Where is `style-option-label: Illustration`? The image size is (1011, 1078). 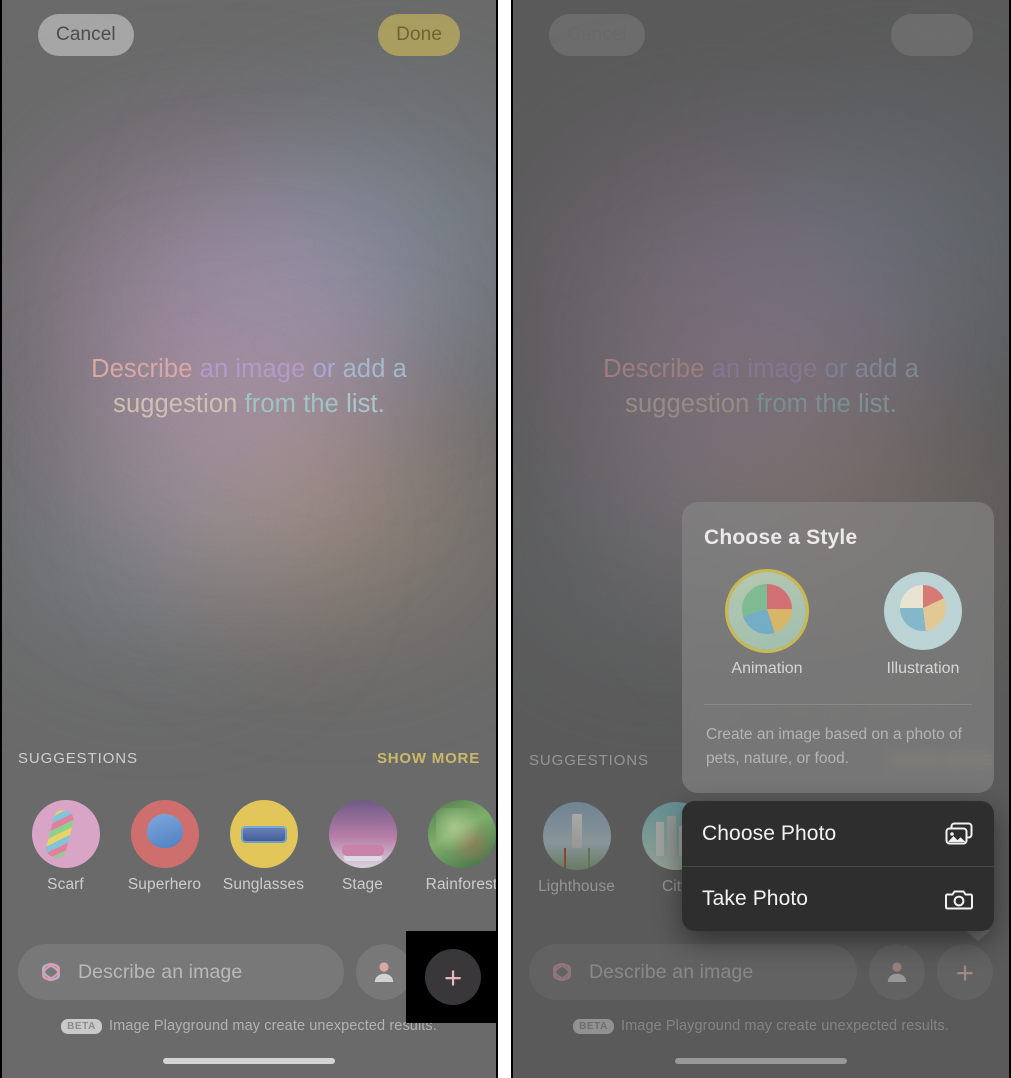 style-option-label: Illustration is located at coordinates (923, 668).